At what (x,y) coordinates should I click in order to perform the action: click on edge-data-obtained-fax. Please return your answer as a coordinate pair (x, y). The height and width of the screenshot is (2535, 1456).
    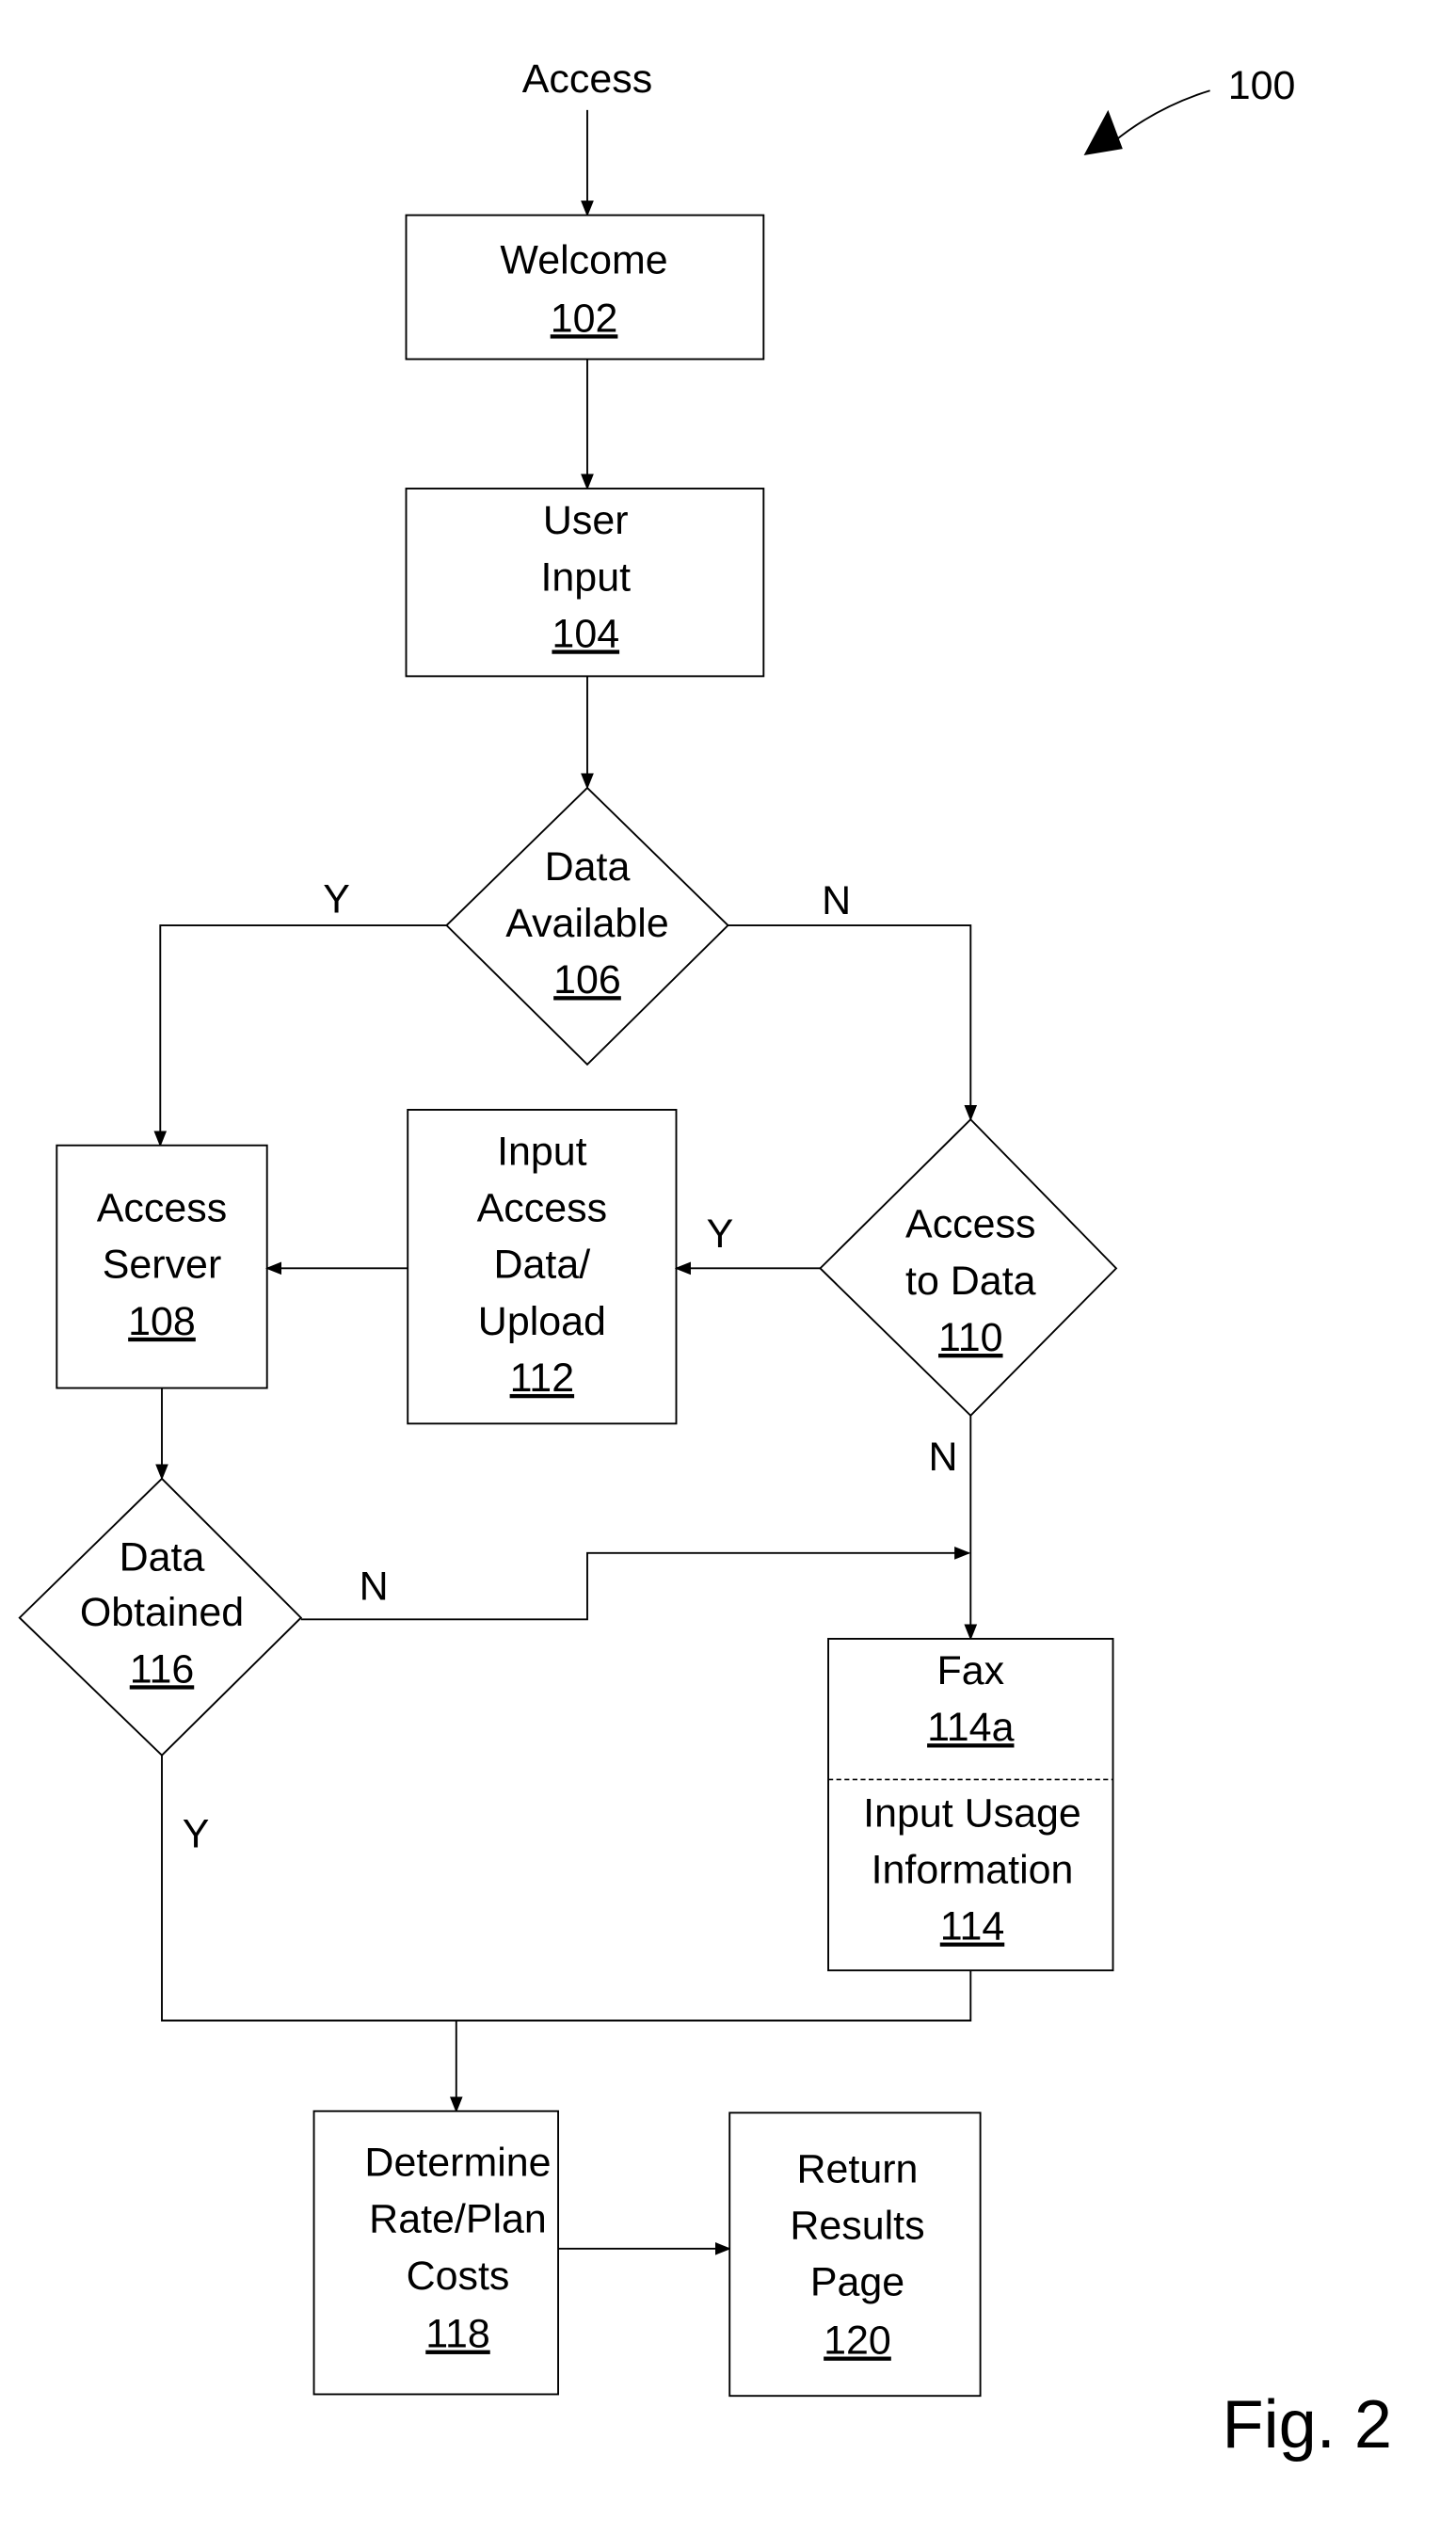
    Looking at the image, I should click on (635, 1583).